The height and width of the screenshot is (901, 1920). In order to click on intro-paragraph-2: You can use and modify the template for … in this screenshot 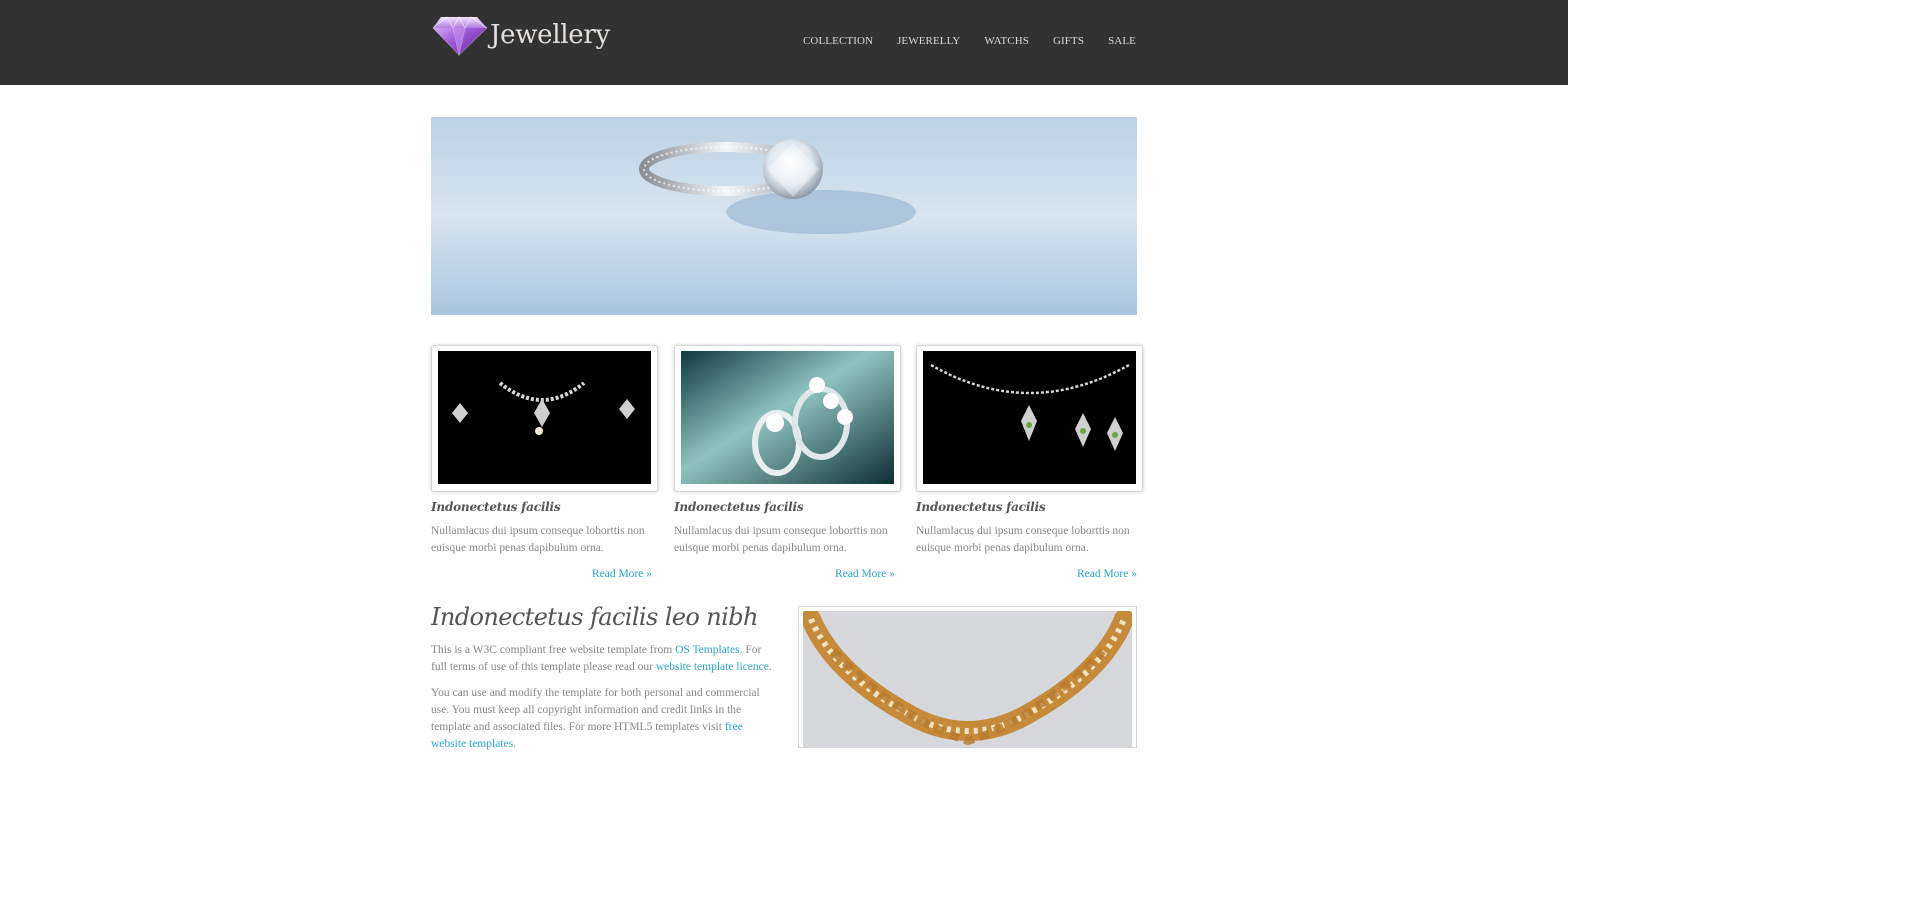, I will do `click(603, 719)`.